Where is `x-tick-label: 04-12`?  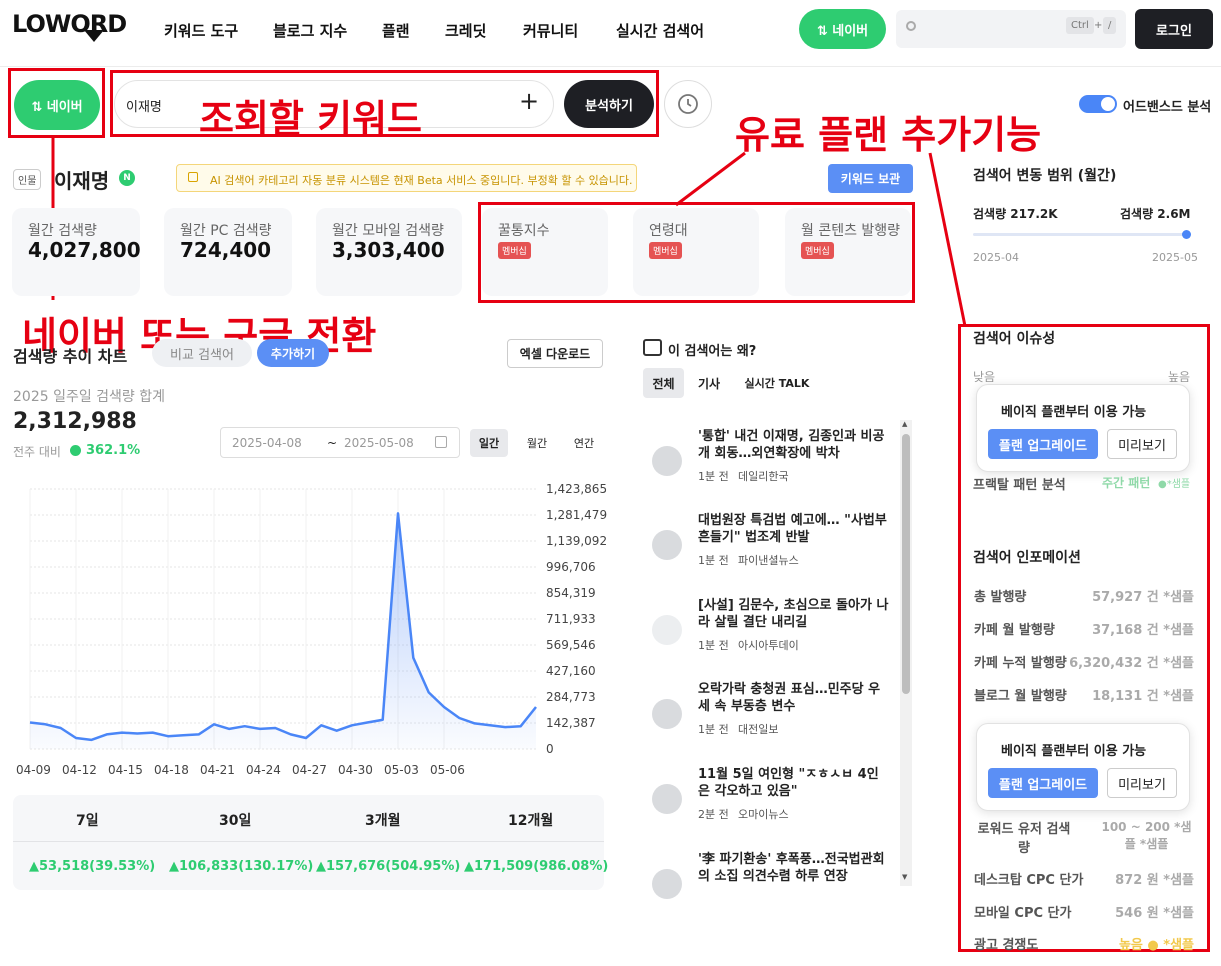 x-tick-label: 04-12 is located at coordinates (79, 770).